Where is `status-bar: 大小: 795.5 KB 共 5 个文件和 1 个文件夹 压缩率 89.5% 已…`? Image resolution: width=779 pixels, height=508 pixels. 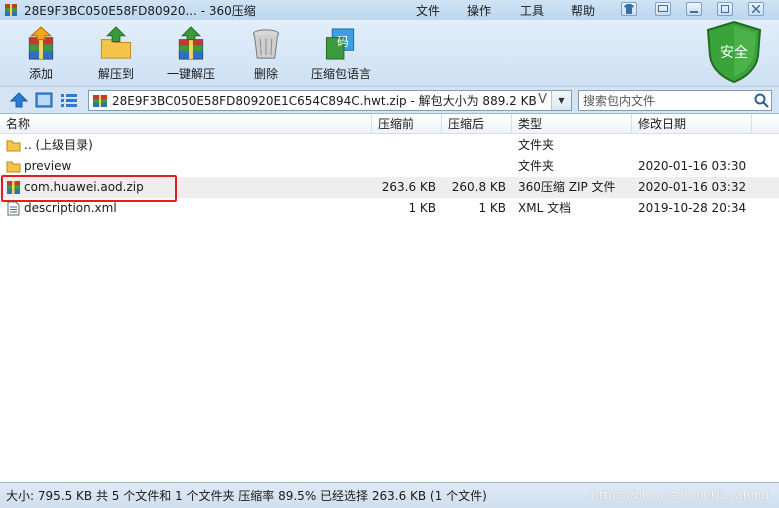
status-bar: 大小: 795.5 KB 共 5 个文件和 1 个文件夹 压缩率 89.5% 已… is located at coordinates (389, 495).